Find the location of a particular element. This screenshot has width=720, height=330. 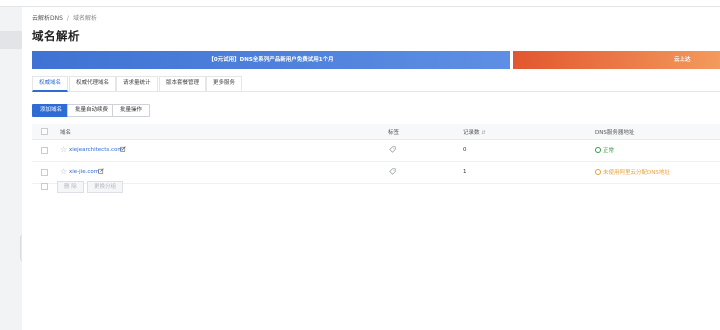

dns-status: 正常 is located at coordinates (604, 150).